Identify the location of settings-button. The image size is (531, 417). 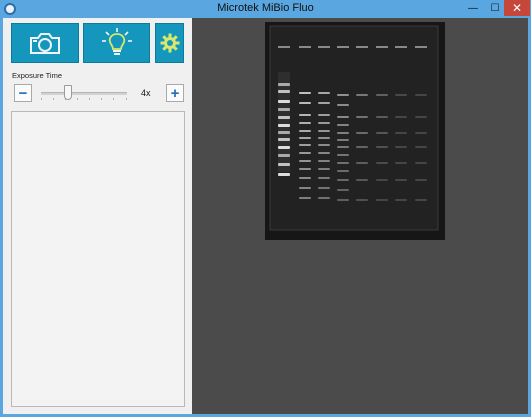
(169, 43).